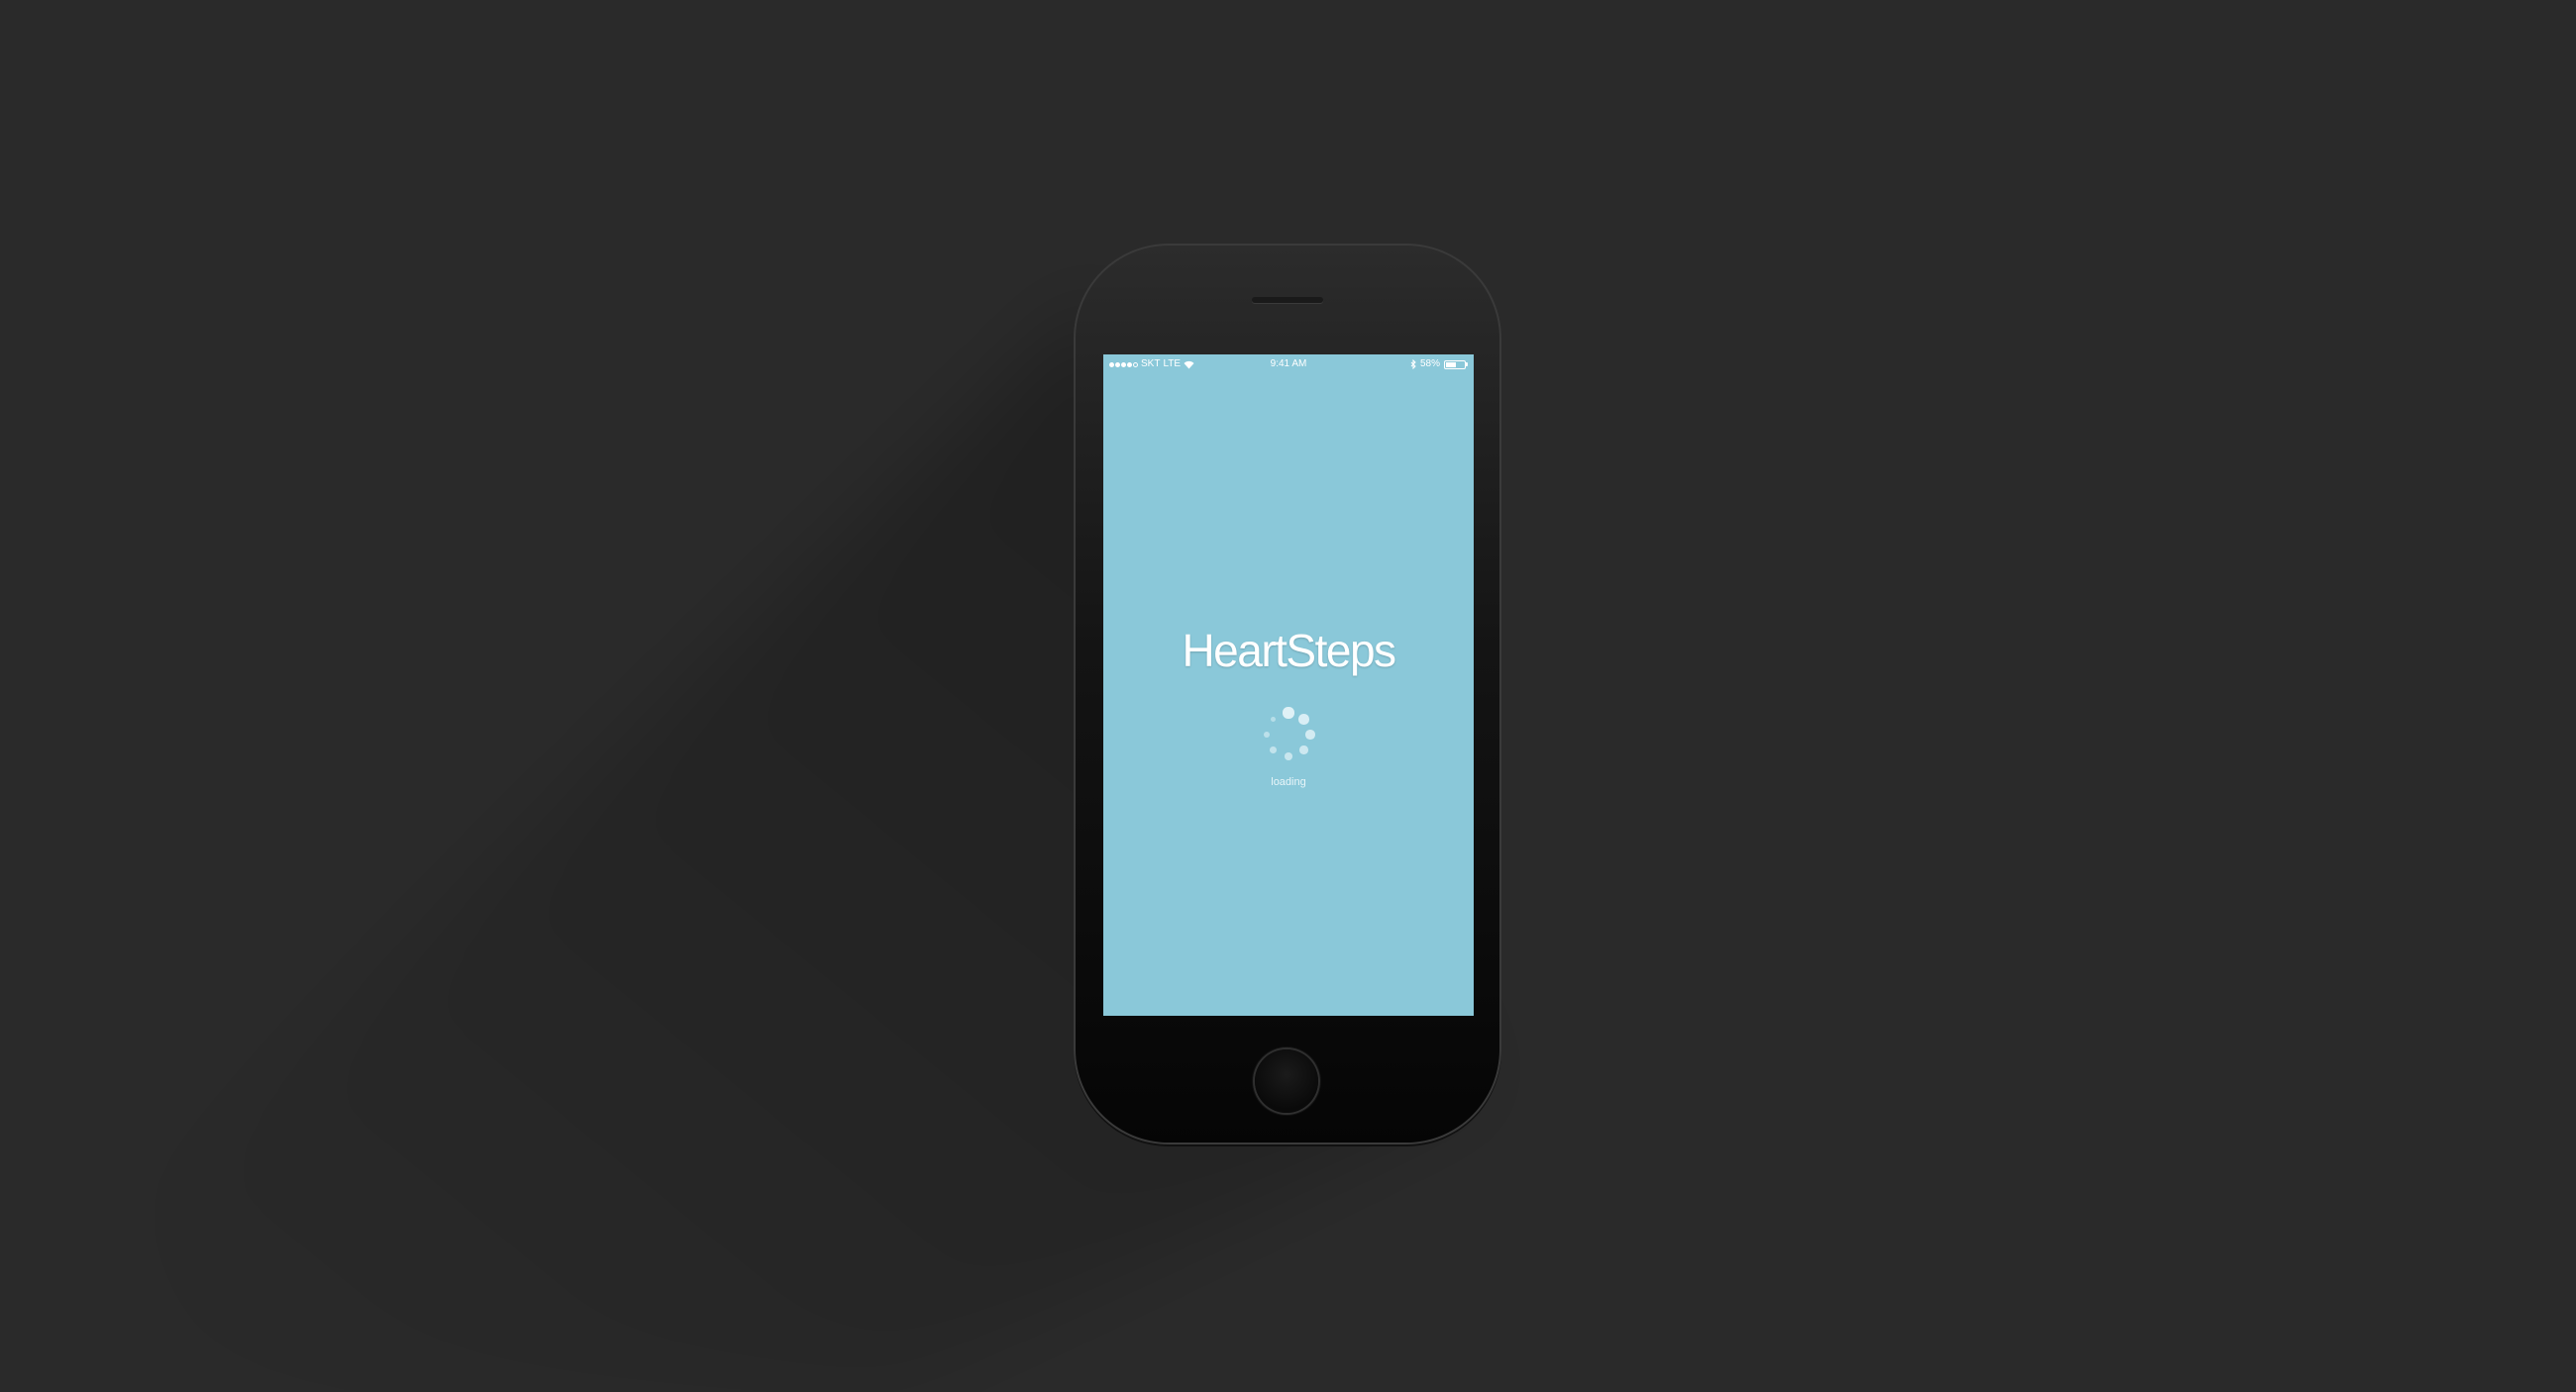 This screenshot has height=1392, width=2576. I want to click on phone-speaker, so click(1287, 300).